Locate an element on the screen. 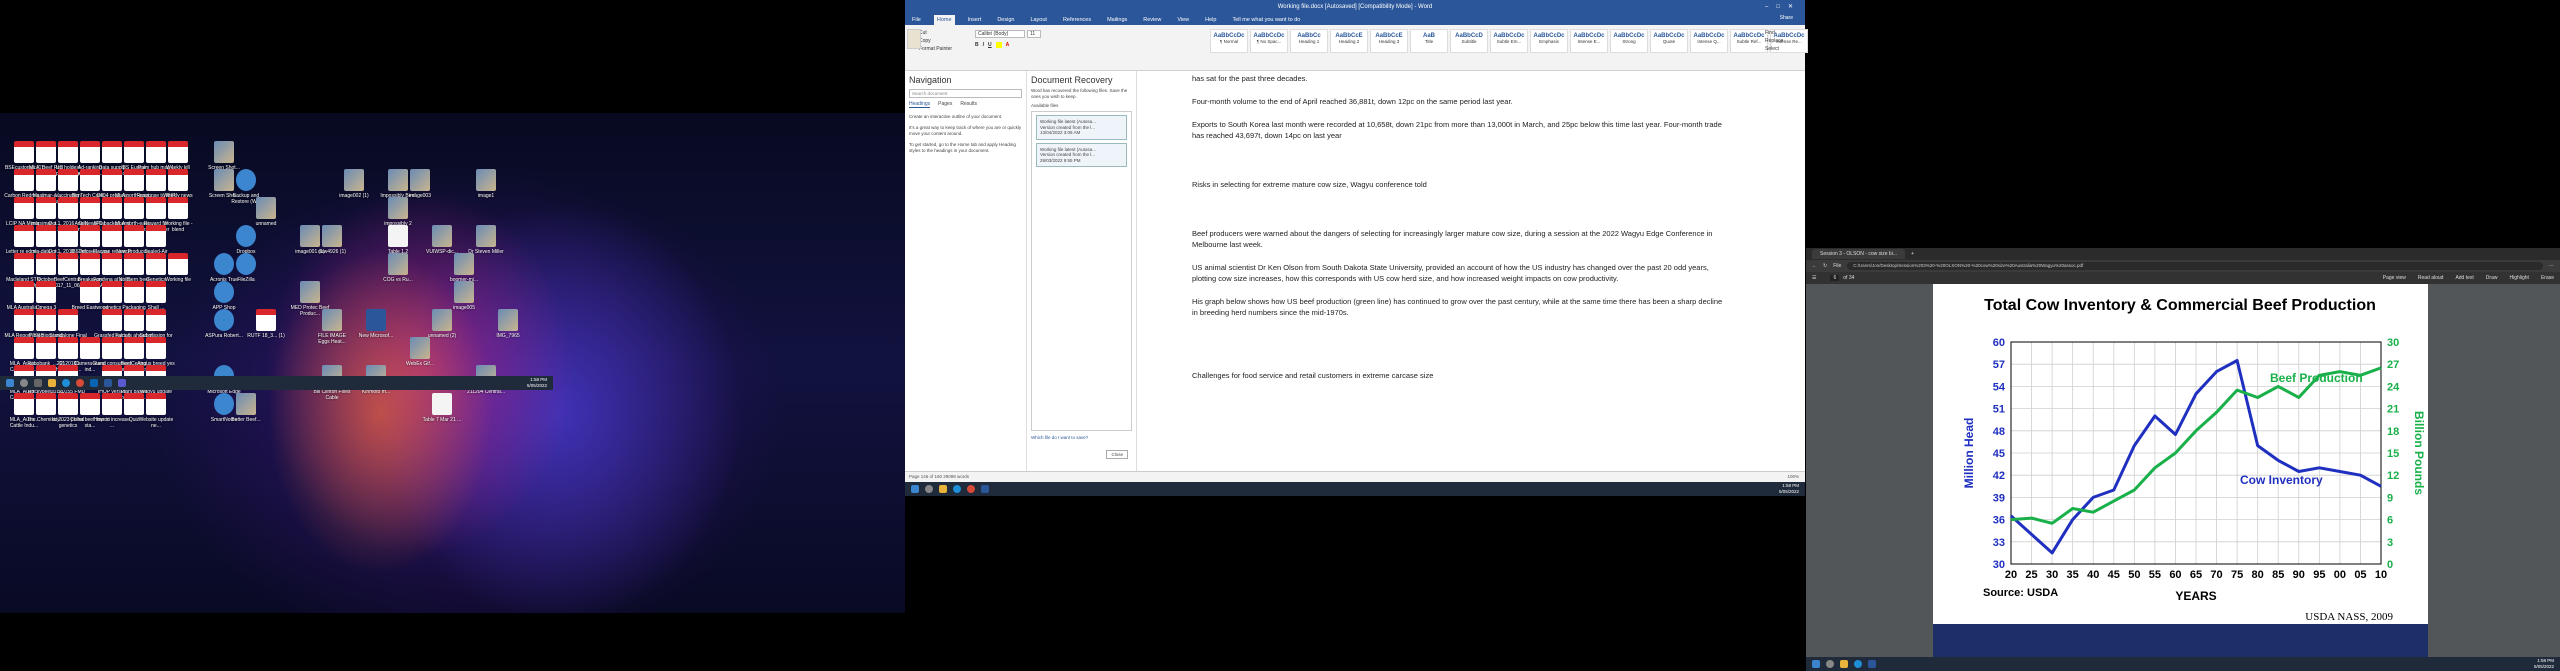  recovery-help-link: Which file do I want to save? is located at coordinates (1081, 437).